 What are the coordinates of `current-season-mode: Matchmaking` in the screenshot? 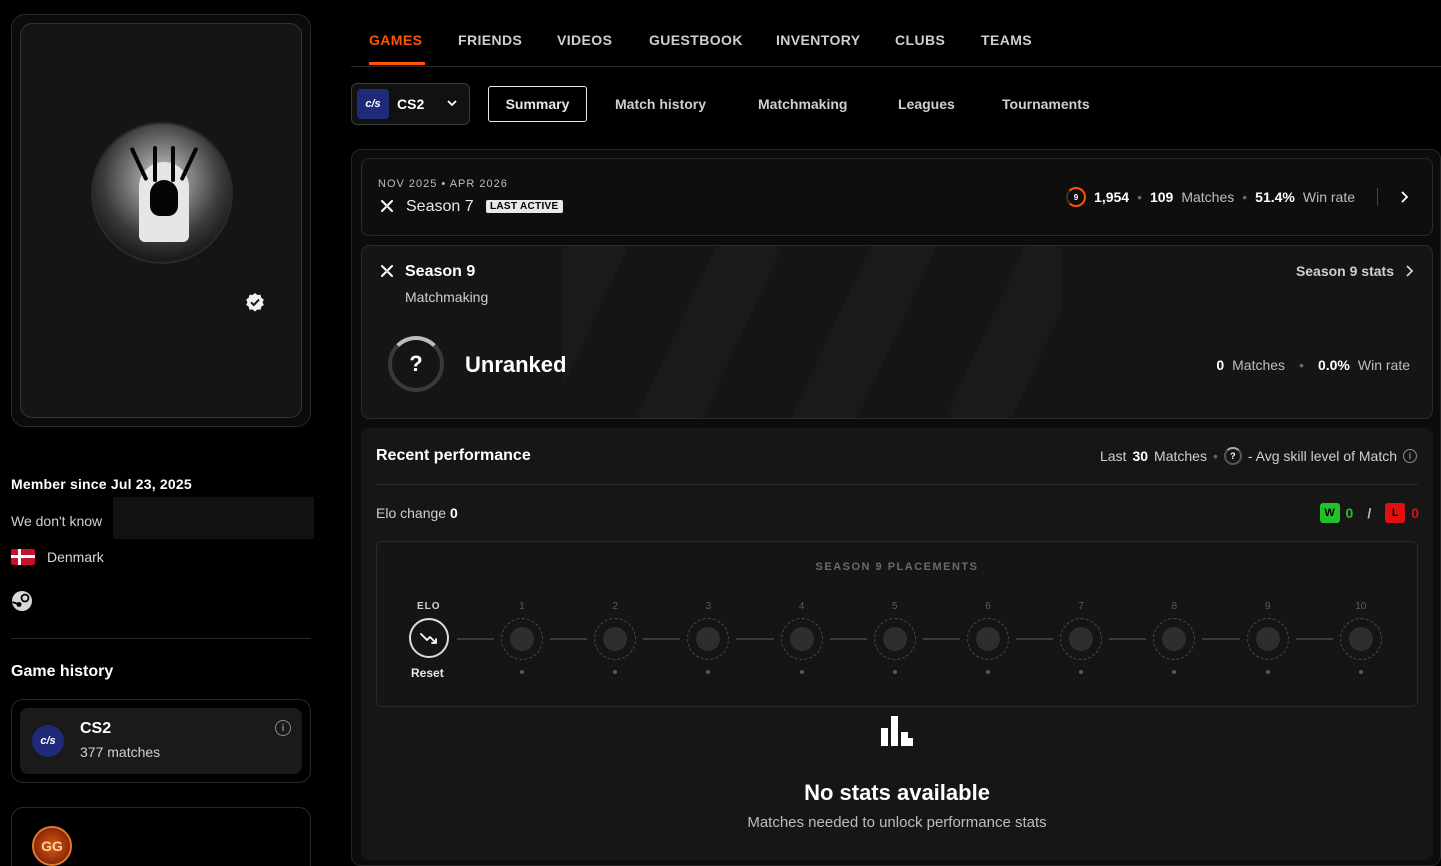 It's located at (447, 297).